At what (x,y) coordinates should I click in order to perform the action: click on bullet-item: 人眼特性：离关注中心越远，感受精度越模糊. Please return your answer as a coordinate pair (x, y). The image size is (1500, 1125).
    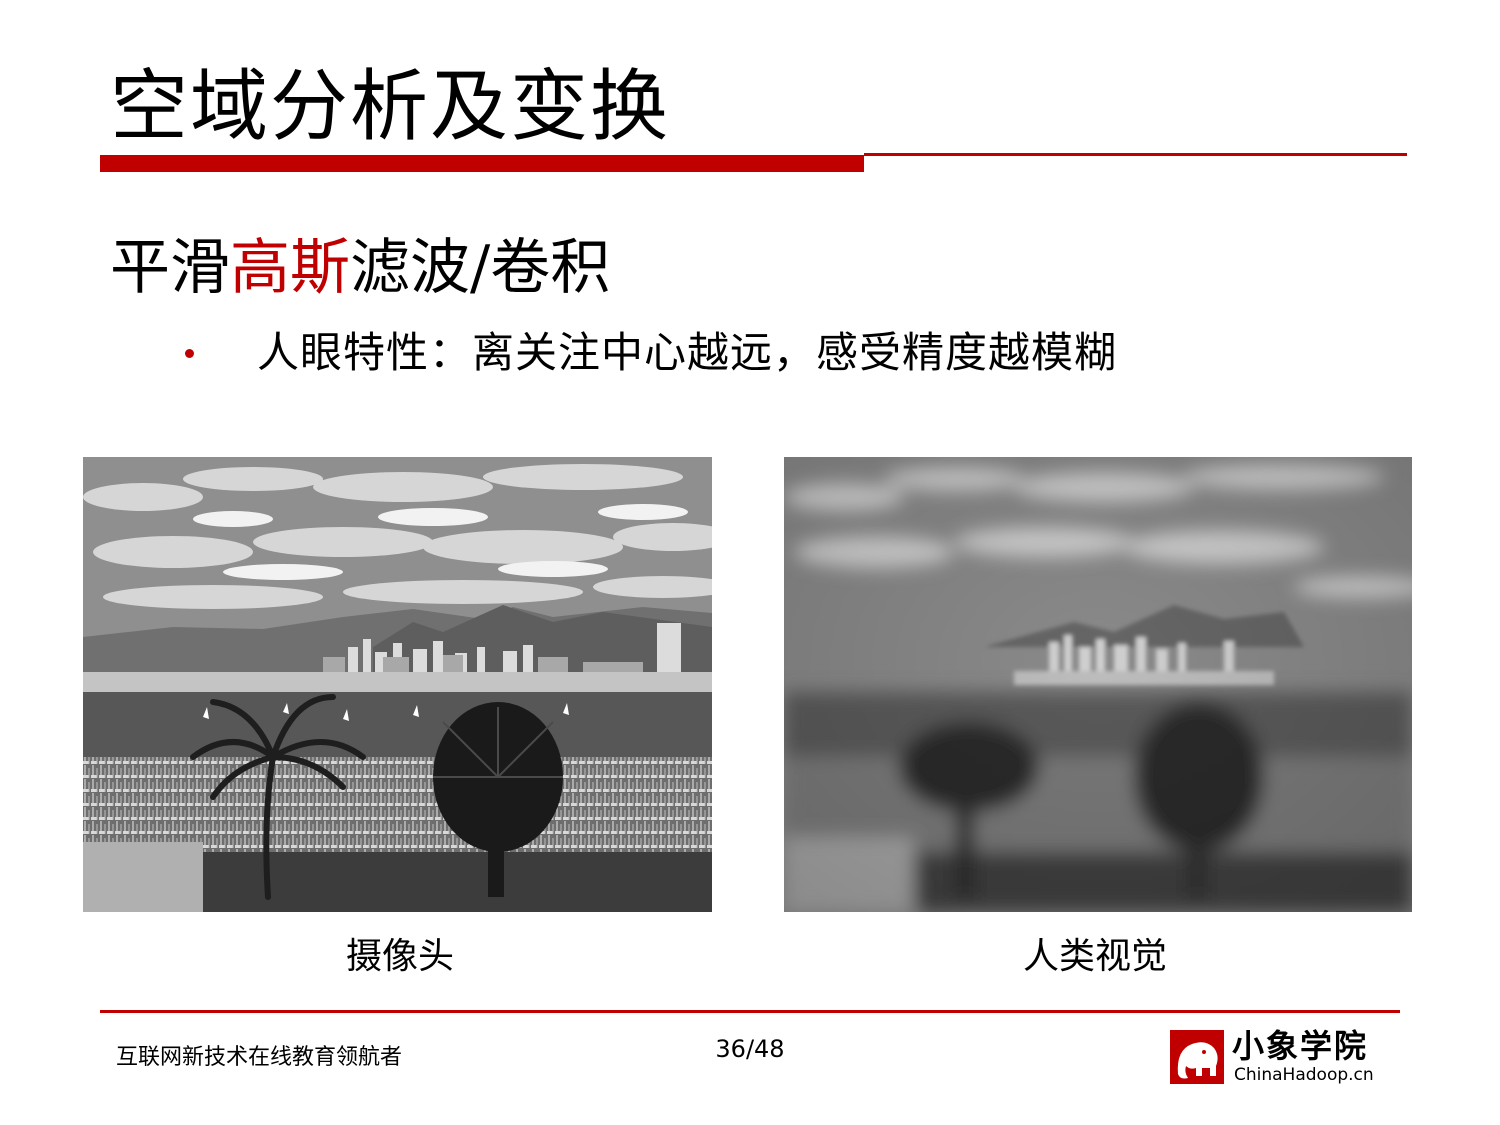
    Looking at the image, I should click on (651, 353).